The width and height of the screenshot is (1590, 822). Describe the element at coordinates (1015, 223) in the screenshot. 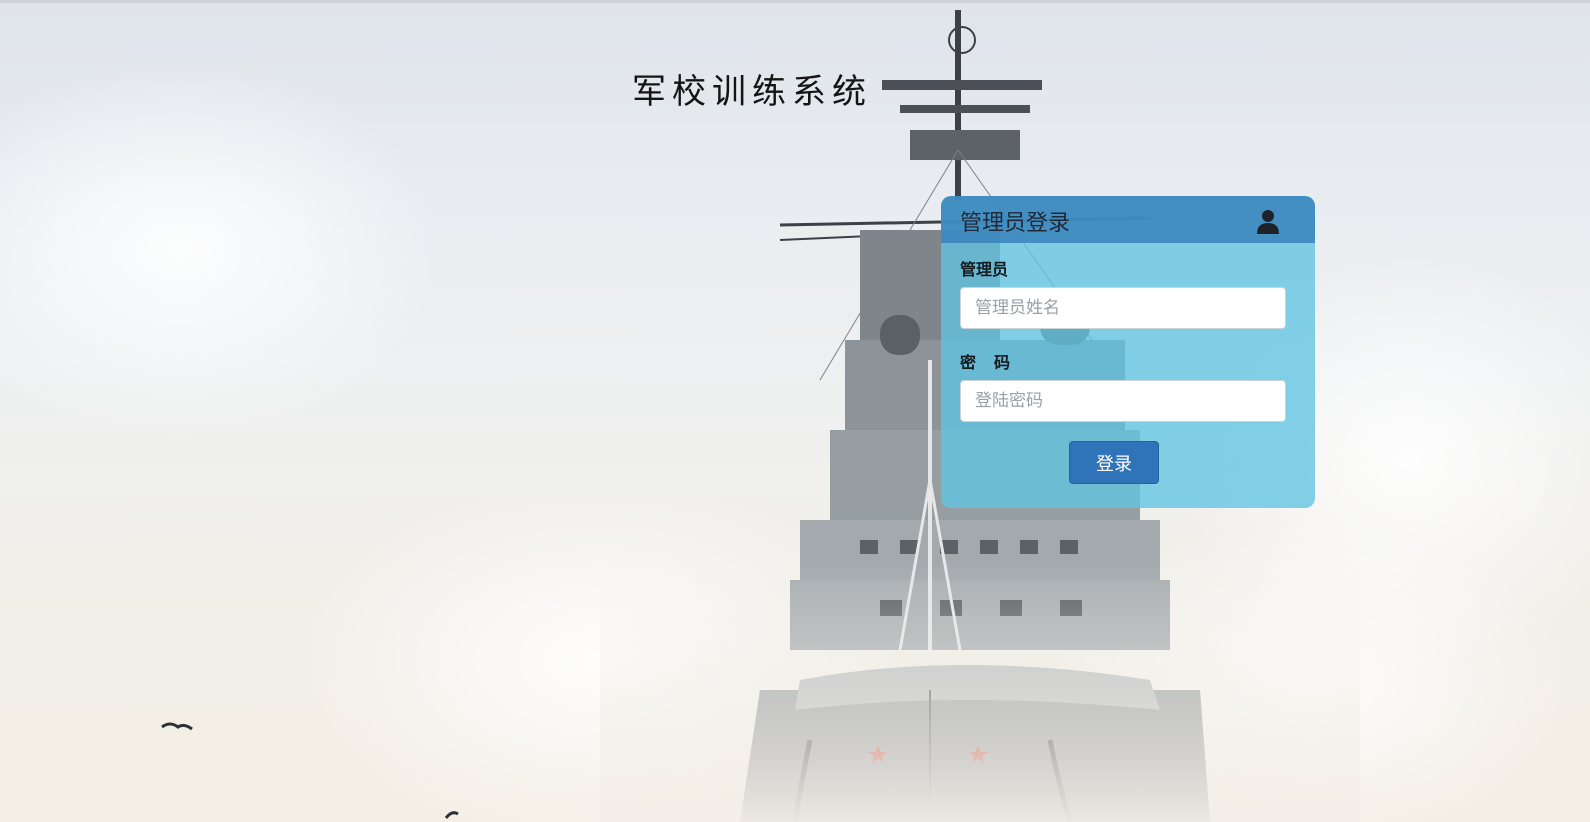

I see `login-panel-title: 管理员登录` at that location.